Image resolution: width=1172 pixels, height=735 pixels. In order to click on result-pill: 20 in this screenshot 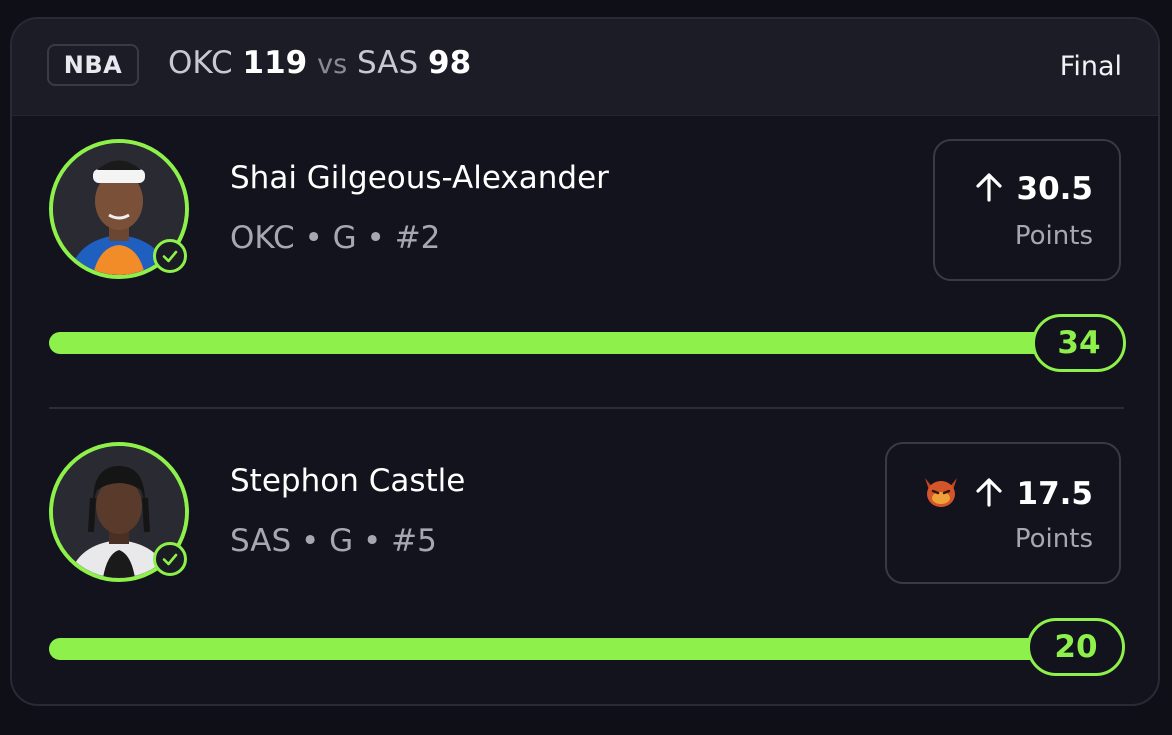, I will do `click(1076, 647)`.